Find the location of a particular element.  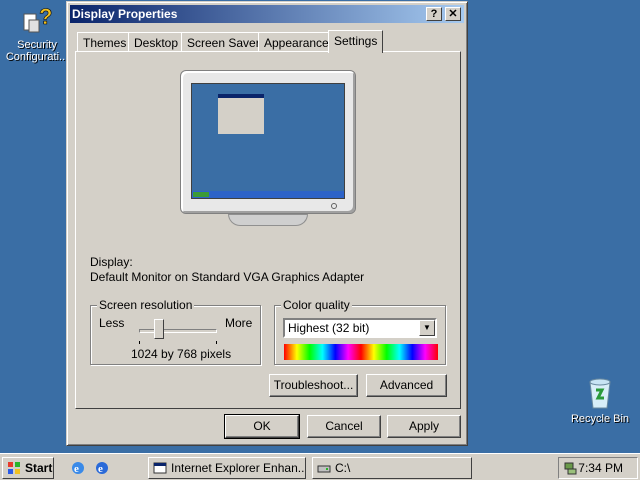

slider-track is located at coordinates (178, 331).